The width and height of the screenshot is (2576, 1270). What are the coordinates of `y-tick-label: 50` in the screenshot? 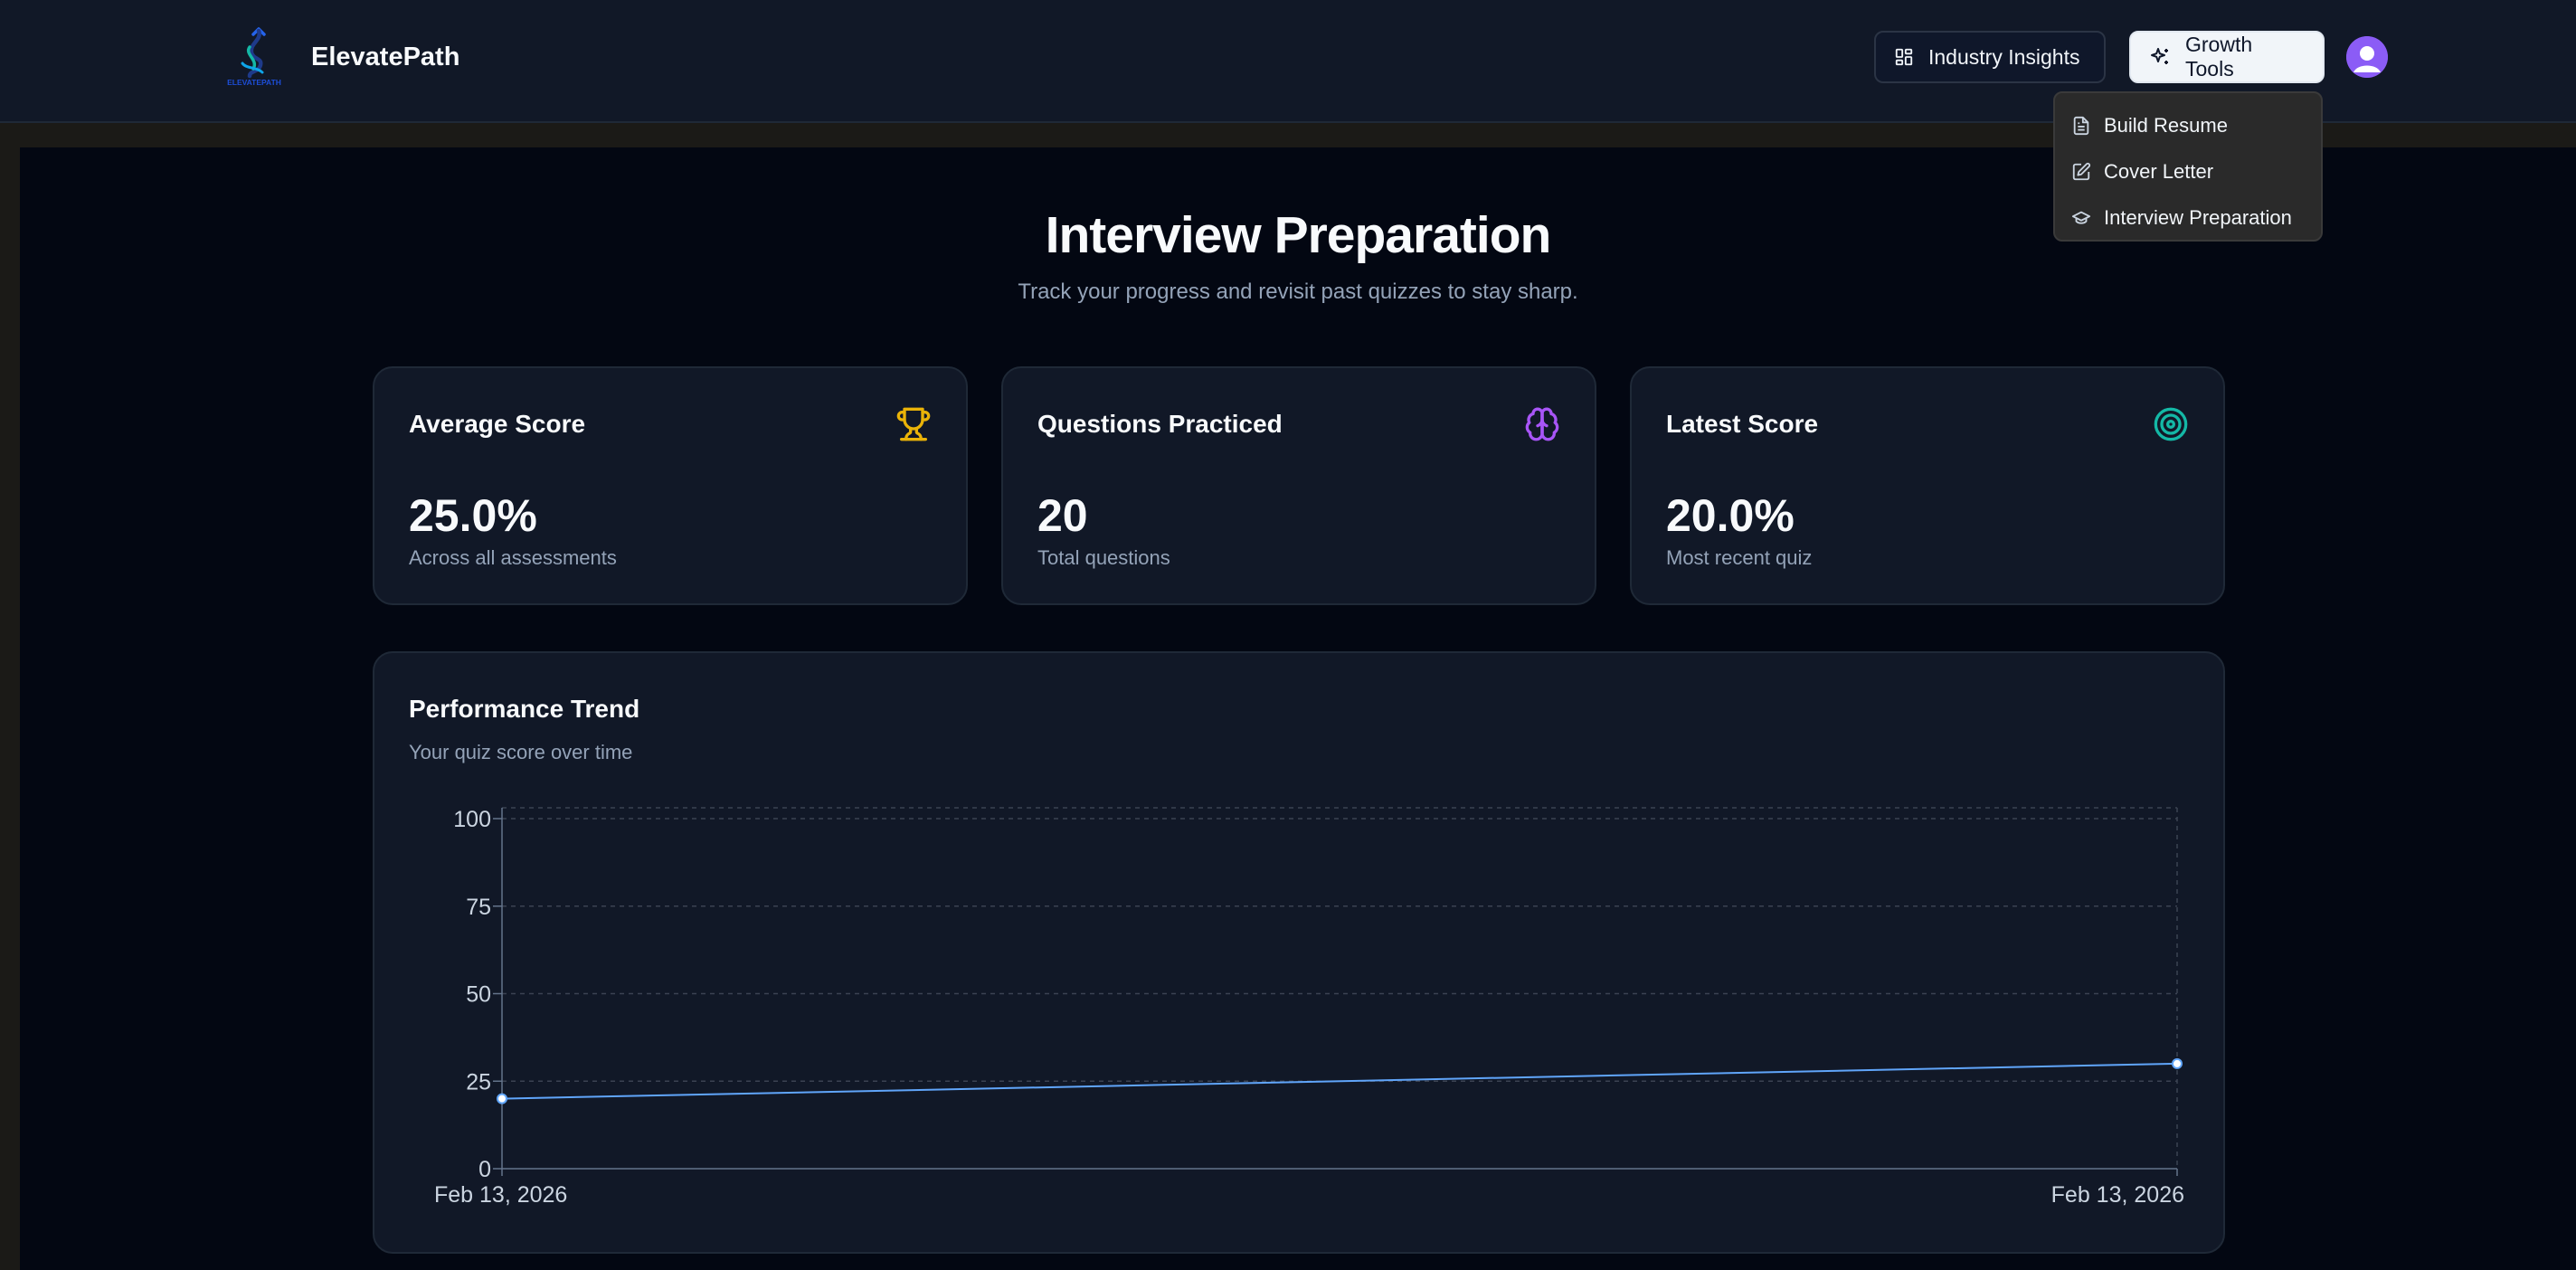 It's located at (479, 995).